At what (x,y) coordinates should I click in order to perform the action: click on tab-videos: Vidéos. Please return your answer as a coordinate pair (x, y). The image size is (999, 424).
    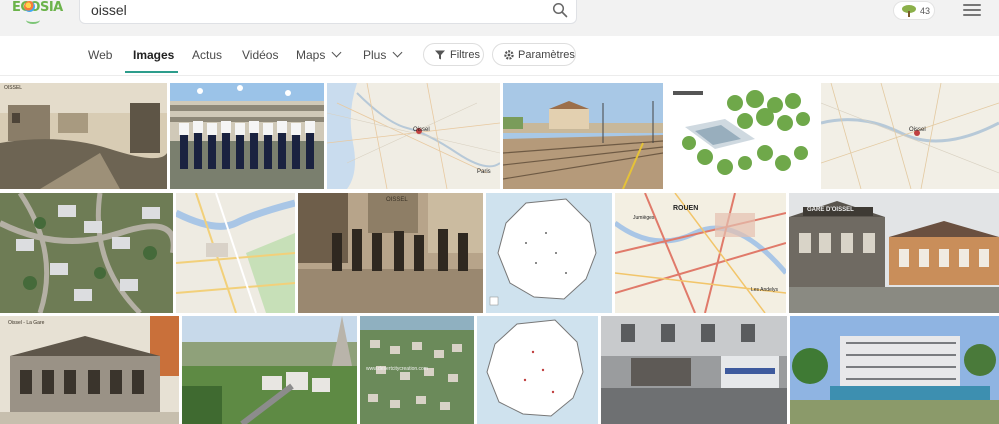
    Looking at the image, I should click on (260, 61).